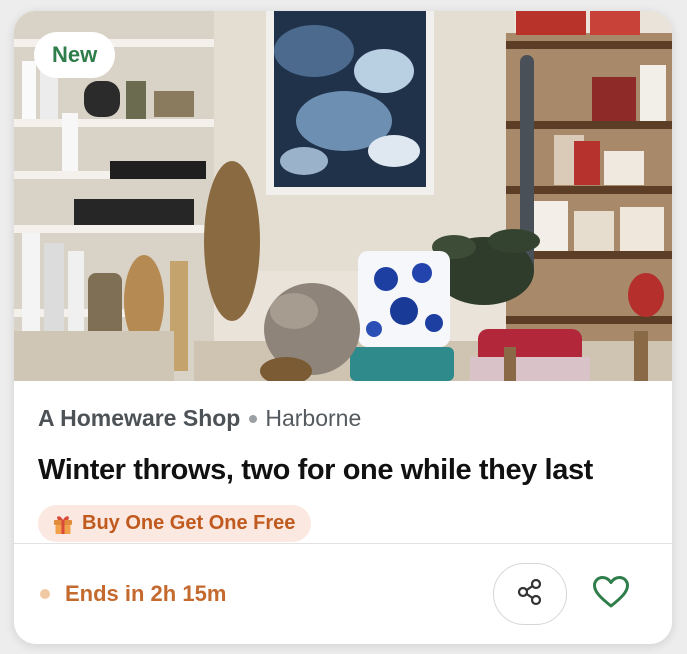 The image size is (687, 654). Describe the element at coordinates (343, 543) in the screenshot. I see `divider` at that location.